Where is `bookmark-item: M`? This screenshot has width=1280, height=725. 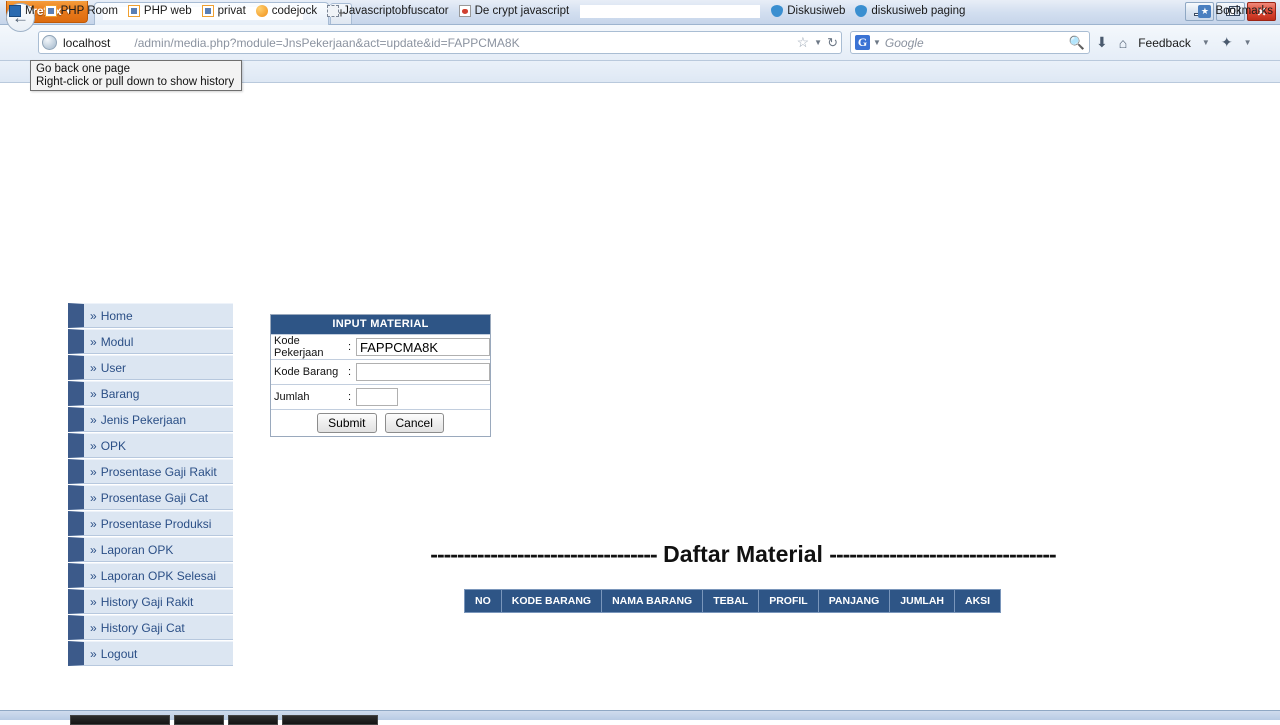 bookmark-item: M is located at coordinates (22, 11).